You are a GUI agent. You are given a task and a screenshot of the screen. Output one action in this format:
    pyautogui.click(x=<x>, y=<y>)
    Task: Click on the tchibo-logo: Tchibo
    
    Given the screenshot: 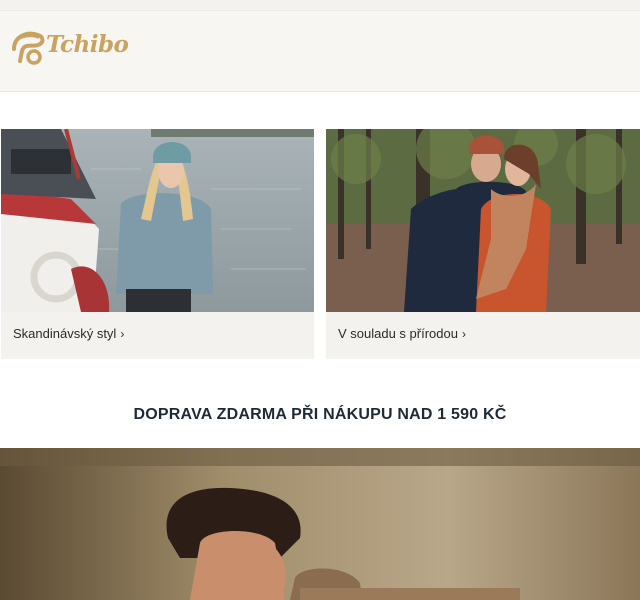 What is the action you would take?
    pyautogui.click(x=75, y=47)
    